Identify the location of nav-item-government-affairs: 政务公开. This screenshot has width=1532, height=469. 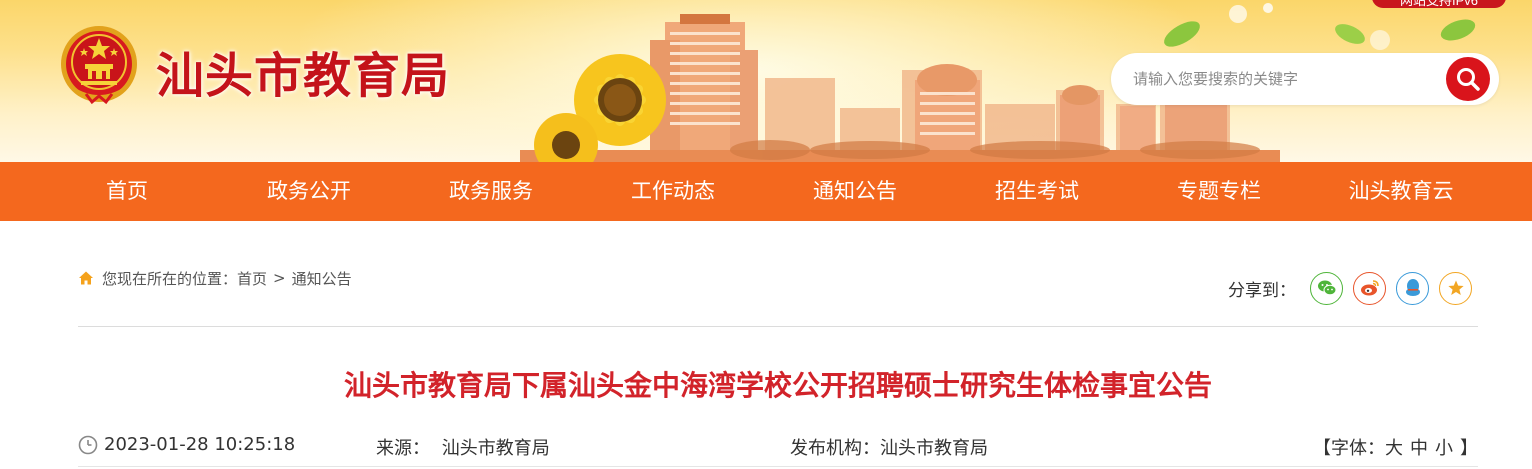
(309, 191).